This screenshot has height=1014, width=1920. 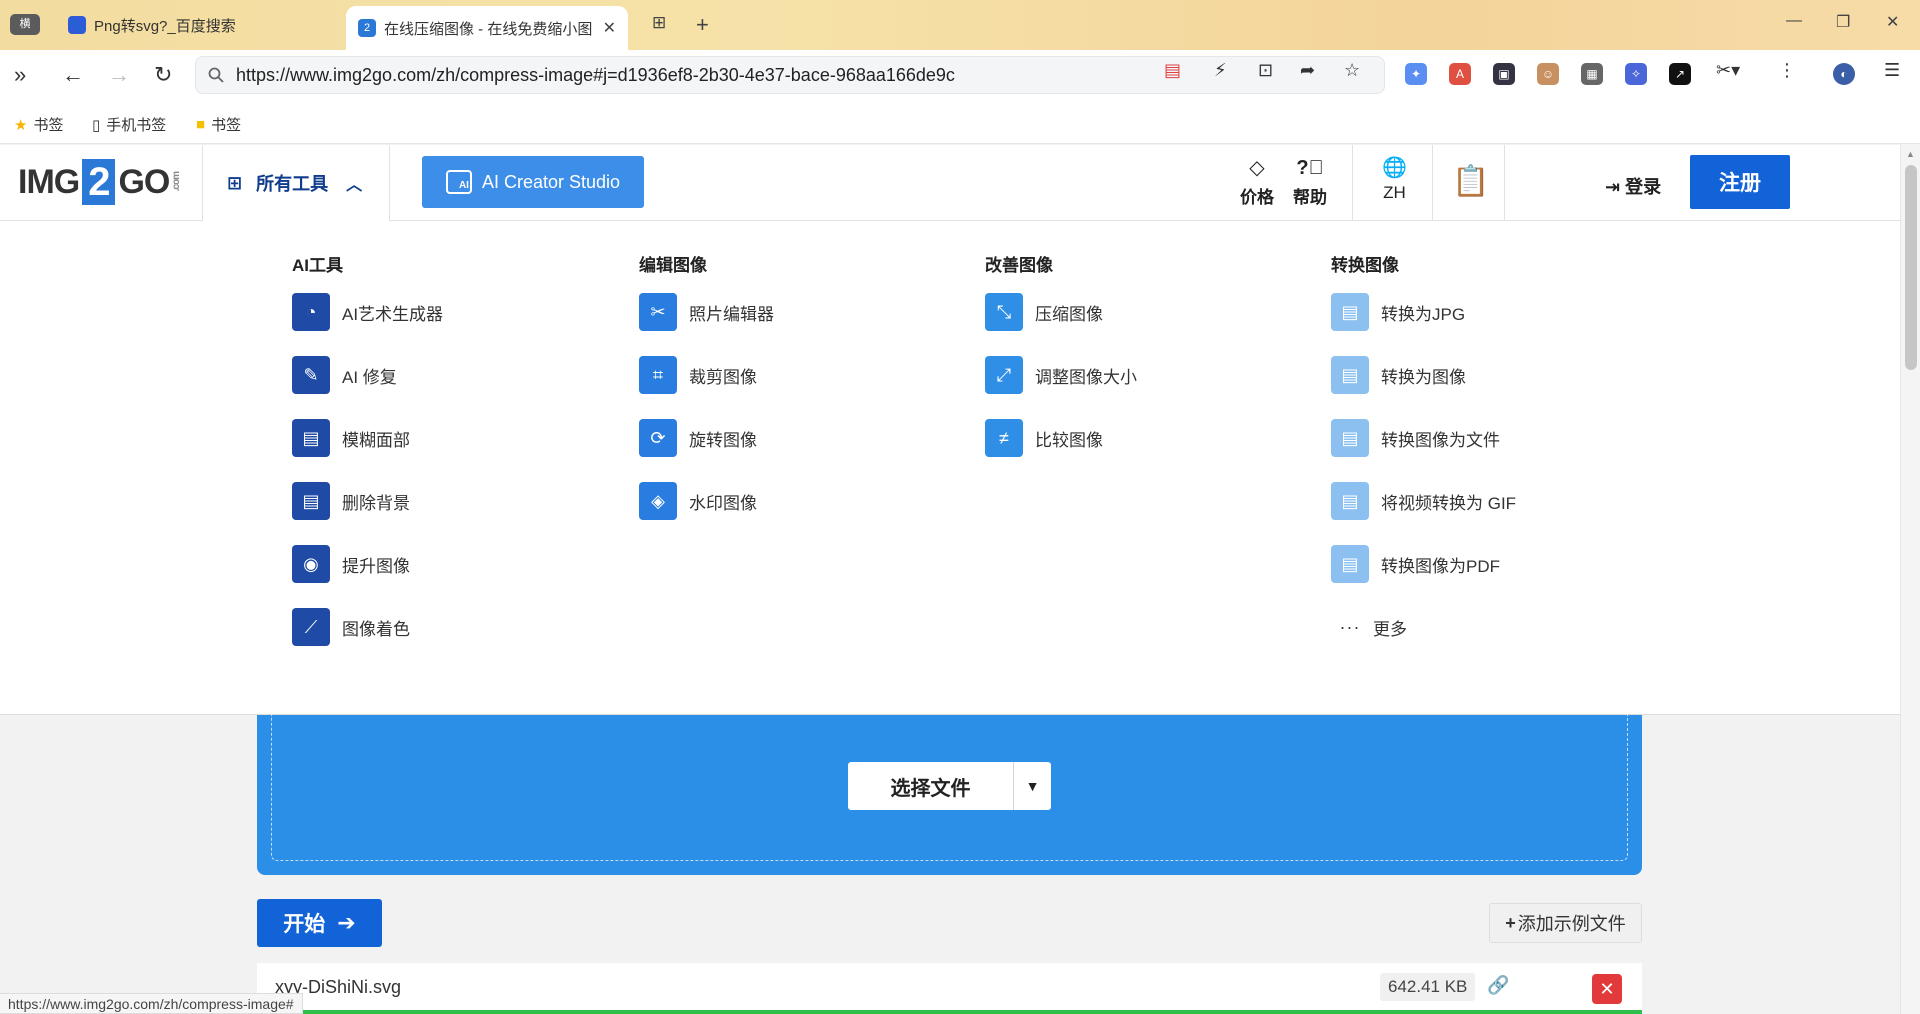 I want to click on menu-item-blur-face: ▤ 模糊面部, so click(x=367, y=438).